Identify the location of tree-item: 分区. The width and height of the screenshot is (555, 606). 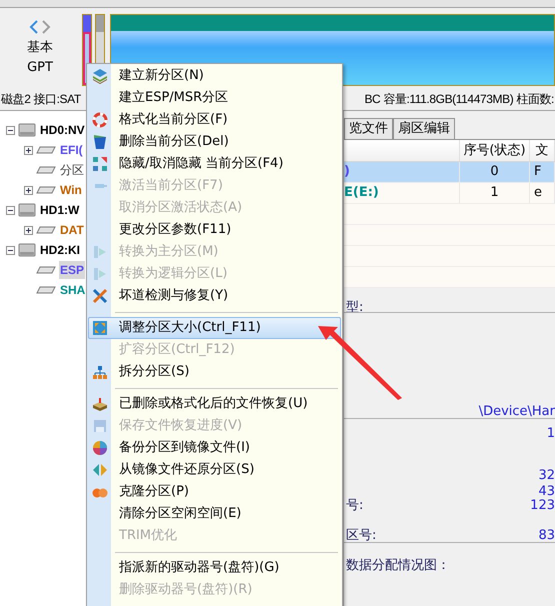
(72, 170).